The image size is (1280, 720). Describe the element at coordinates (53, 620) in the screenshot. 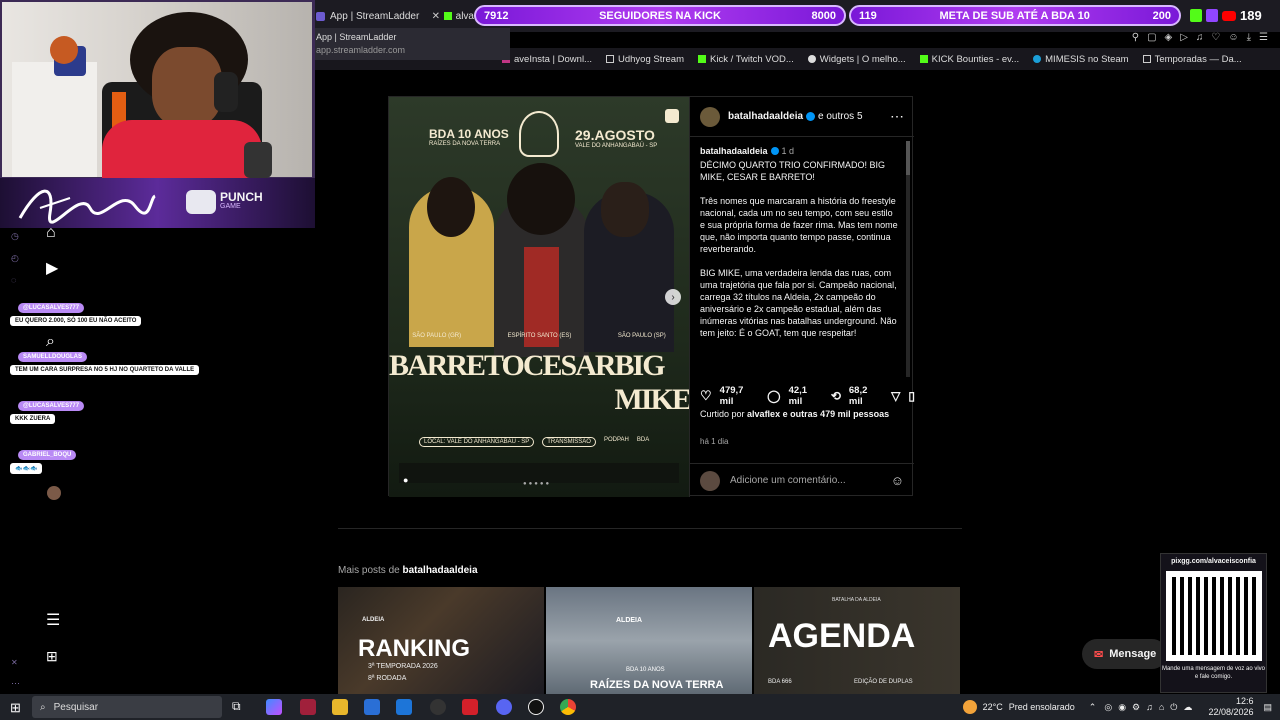

I see `hamburger-icon: ☰` at that location.